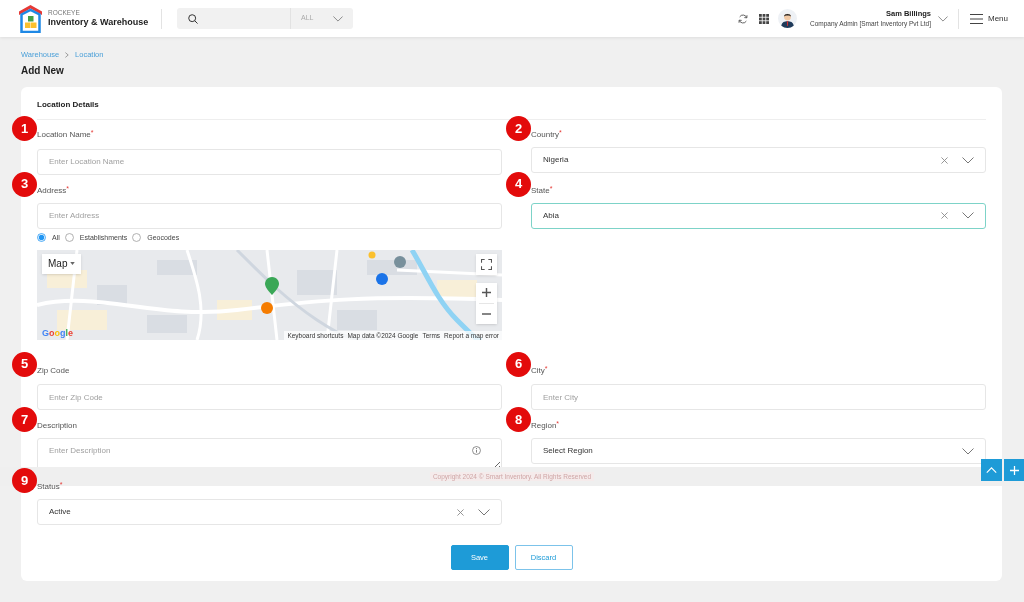 This screenshot has width=1024, height=602. Describe the element at coordinates (269, 512) in the screenshot. I see `select-dropdown: Active` at that location.